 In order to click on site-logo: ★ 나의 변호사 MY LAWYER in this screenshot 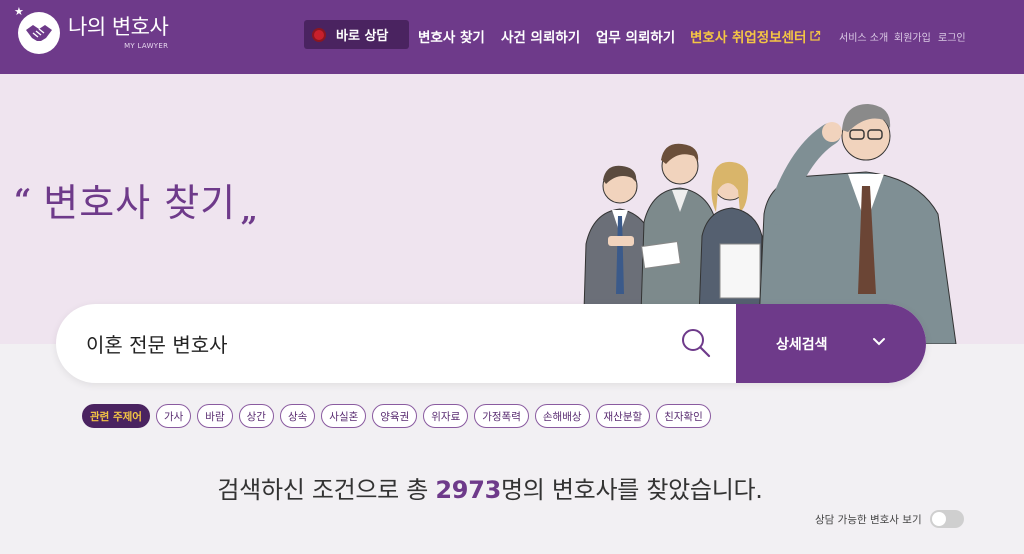, I will do `click(91, 30)`.